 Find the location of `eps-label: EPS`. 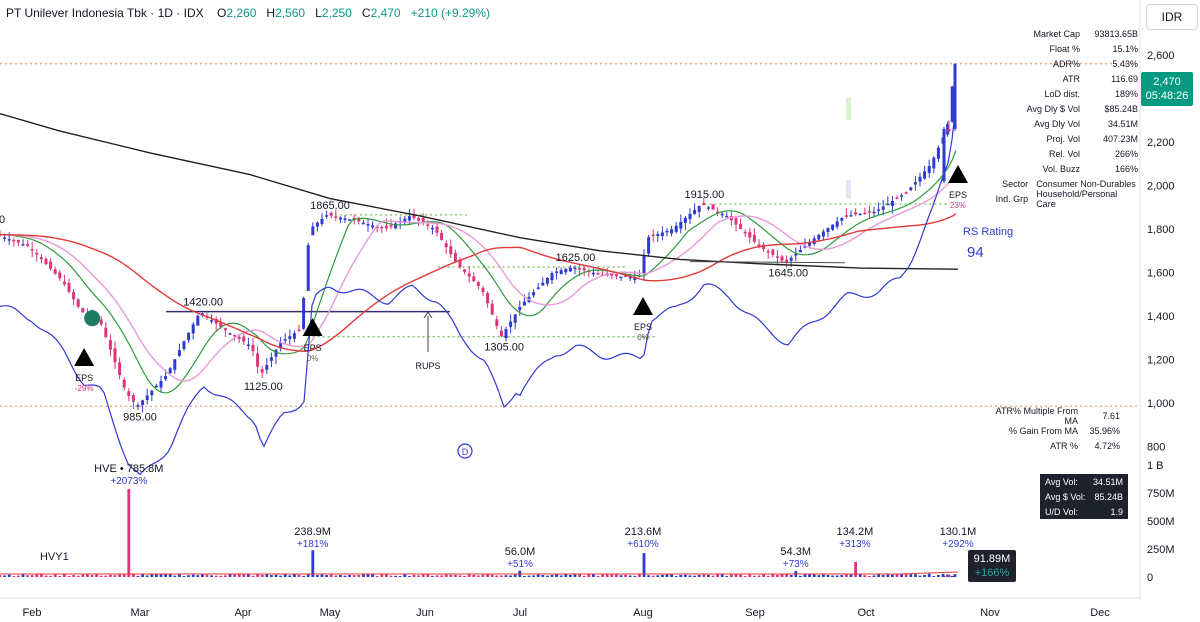

eps-label: EPS is located at coordinates (643, 327).